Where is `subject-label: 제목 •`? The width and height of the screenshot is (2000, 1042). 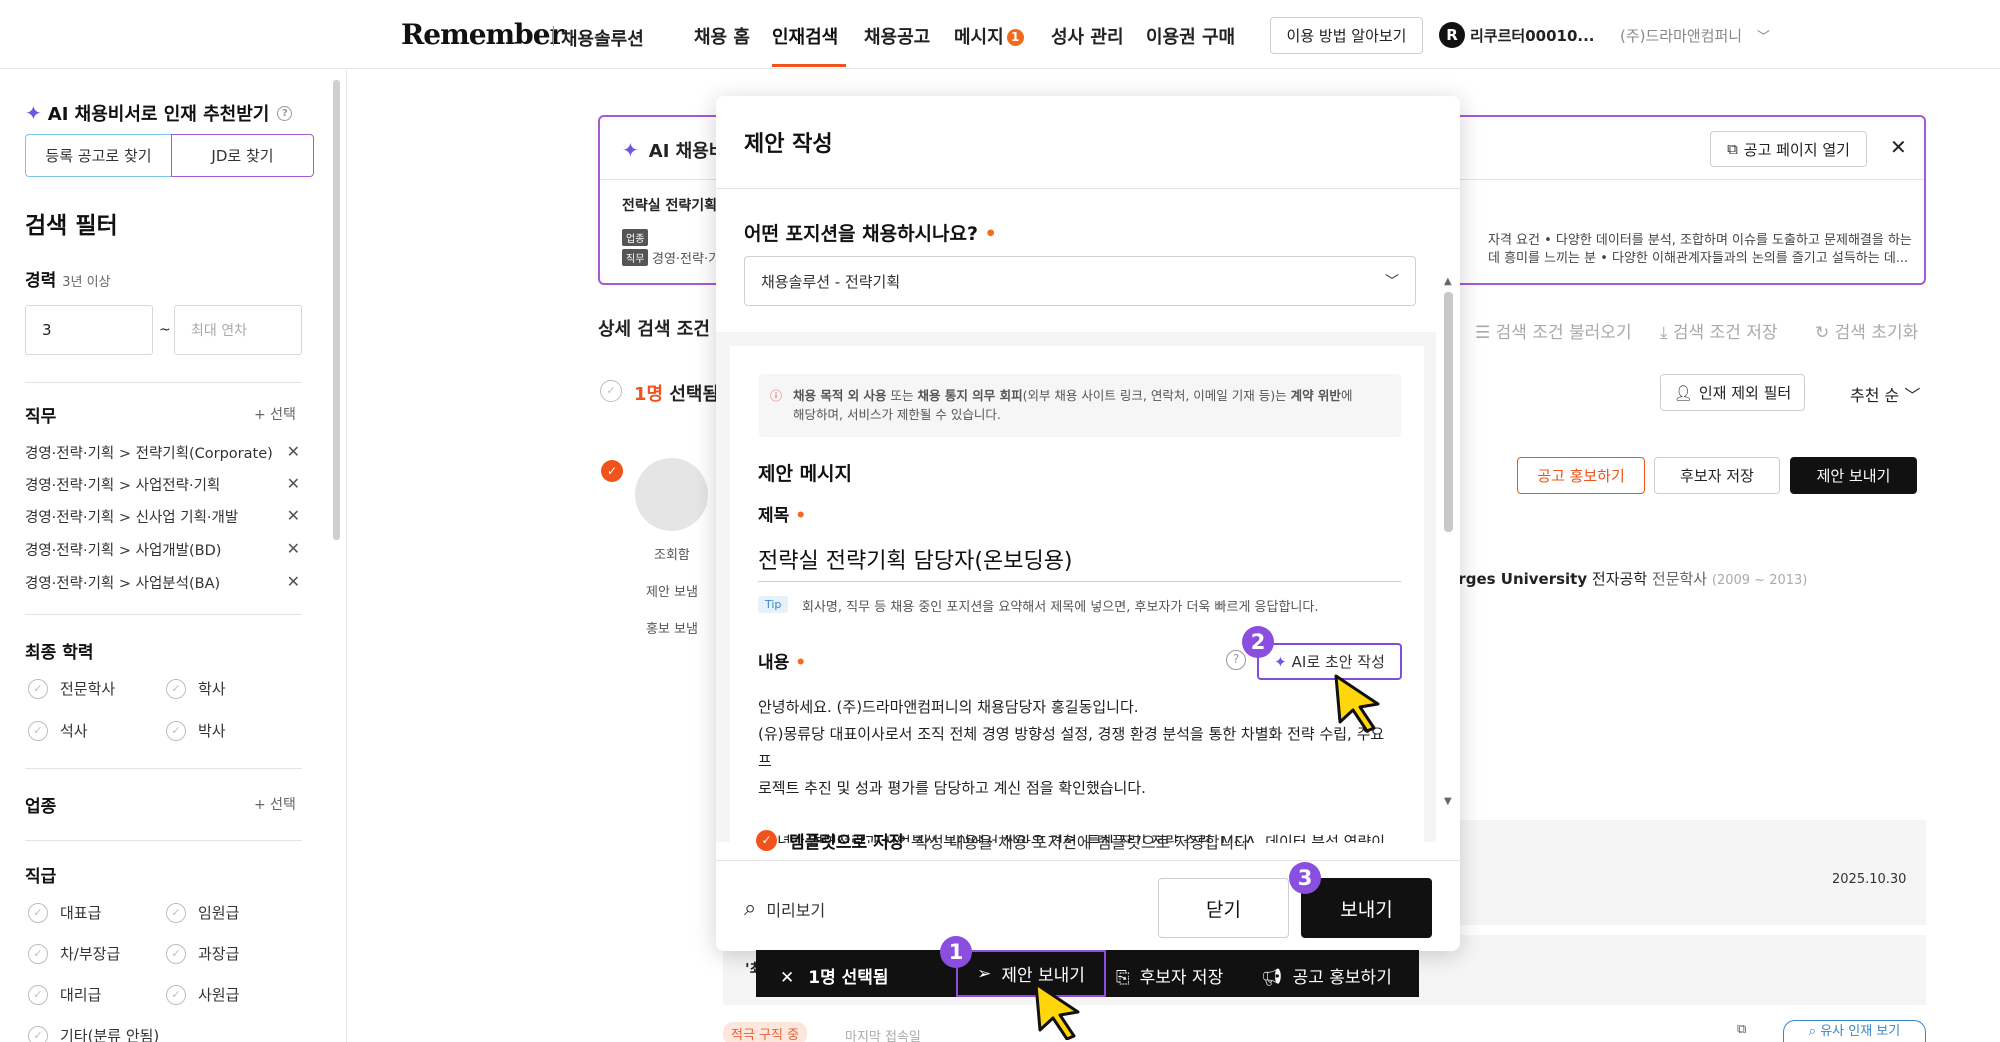
subject-label: 제목 • is located at coordinates (782, 513).